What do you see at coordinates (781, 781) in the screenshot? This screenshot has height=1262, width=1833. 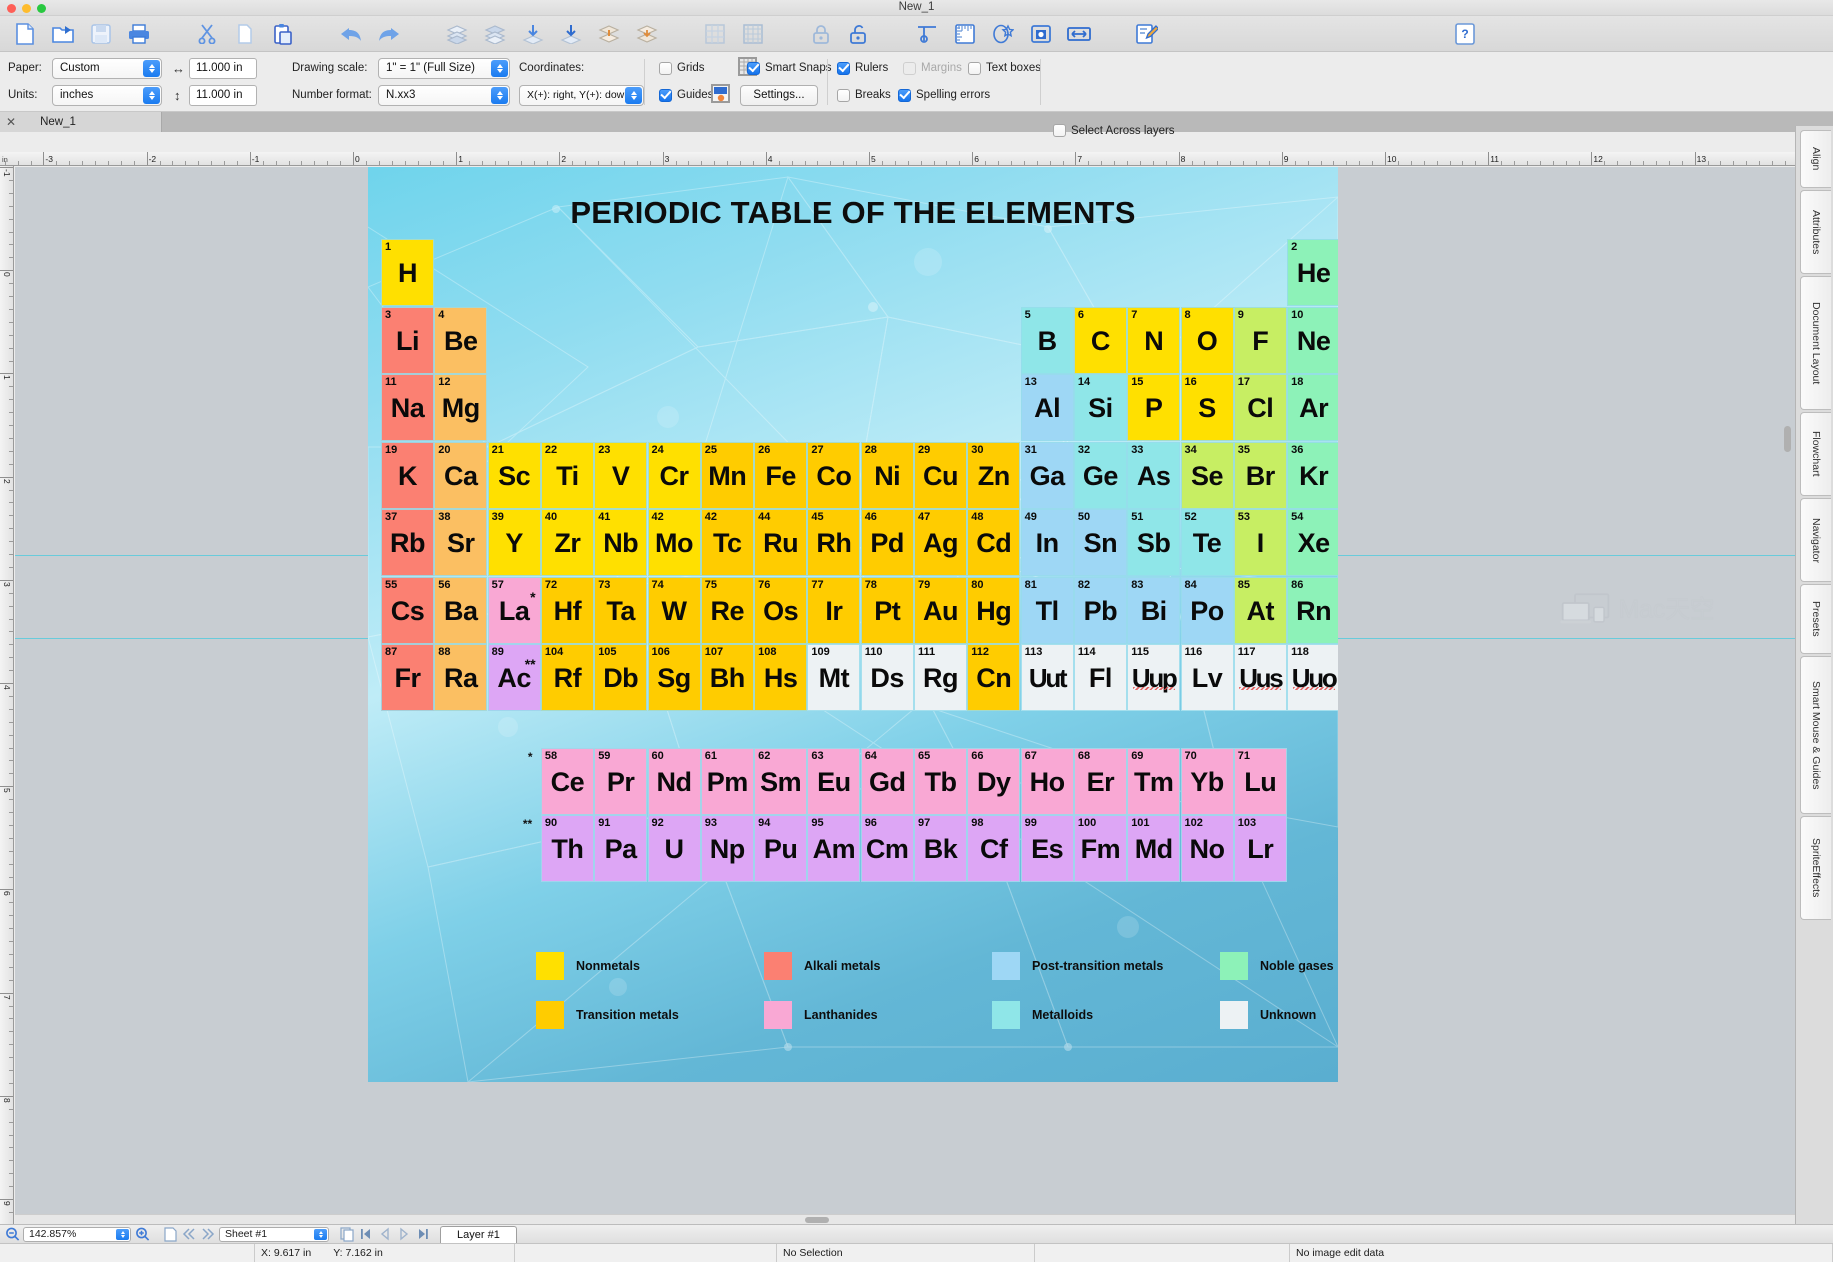 I see `element-cell: 62 Sm` at bounding box center [781, 781].